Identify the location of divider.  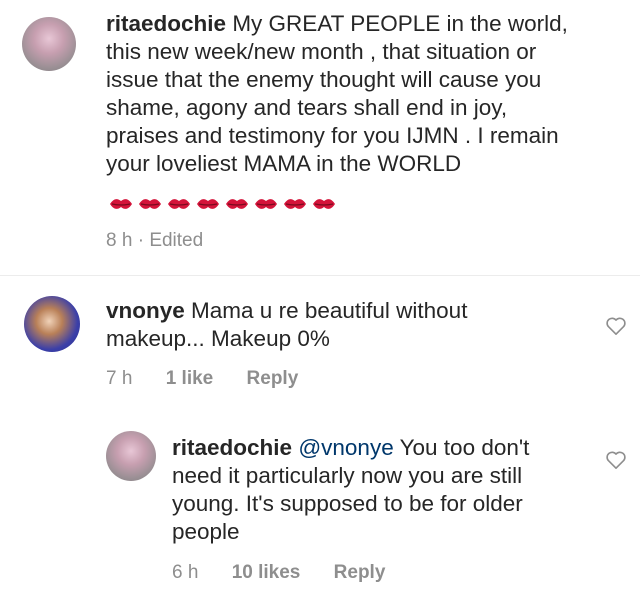
(320, 275).